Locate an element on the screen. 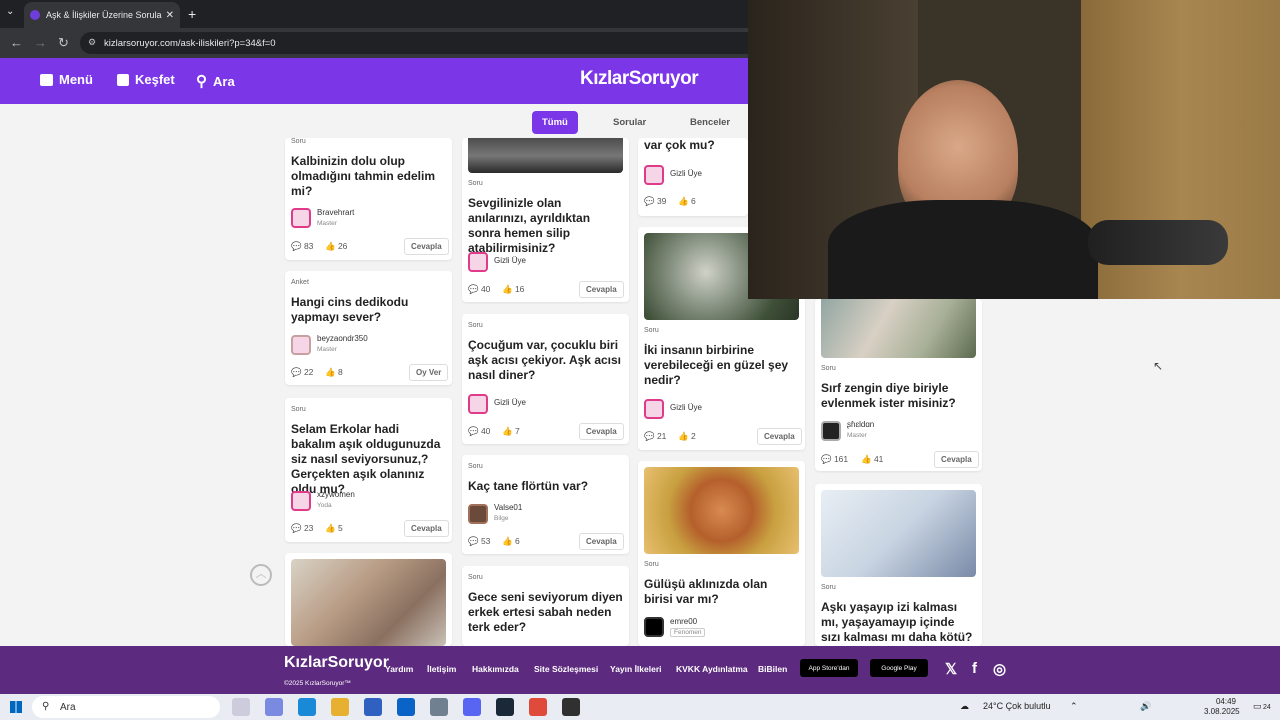  outlook-icon is located at coordinates (406, 707).